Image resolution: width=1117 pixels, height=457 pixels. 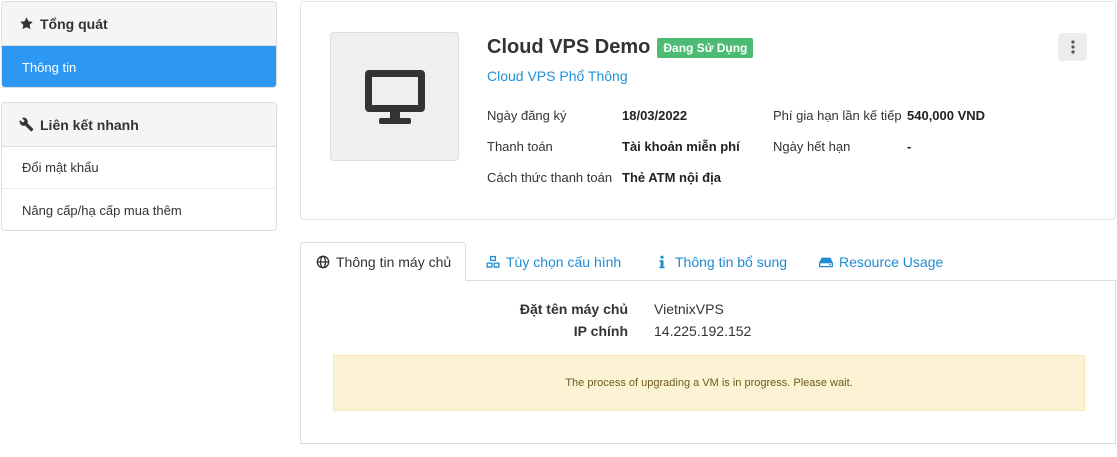 I want to click on payment-method-label: Cách thức thanh toán, so click(x=550, y=177).